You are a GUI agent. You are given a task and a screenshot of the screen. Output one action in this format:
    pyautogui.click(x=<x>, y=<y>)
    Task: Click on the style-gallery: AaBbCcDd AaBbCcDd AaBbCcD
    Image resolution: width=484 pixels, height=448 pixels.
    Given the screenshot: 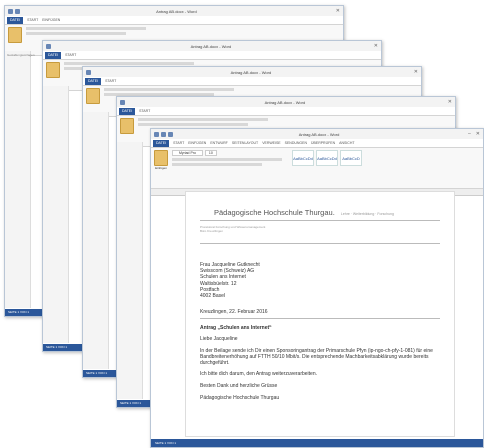 What is the action you would take?
    pyautogui.click(x=327, y=158)
    